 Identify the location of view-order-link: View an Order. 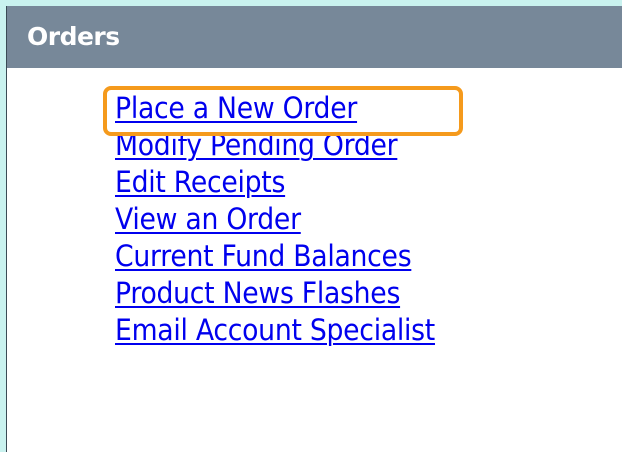
(208, 219).